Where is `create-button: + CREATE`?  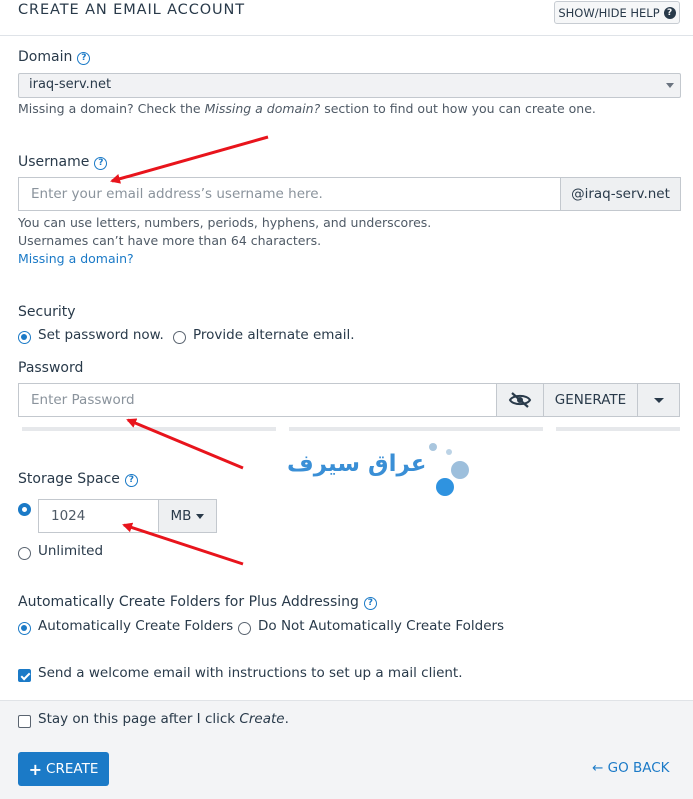 create-button: + CREATE is located at coordinates (63, 769).